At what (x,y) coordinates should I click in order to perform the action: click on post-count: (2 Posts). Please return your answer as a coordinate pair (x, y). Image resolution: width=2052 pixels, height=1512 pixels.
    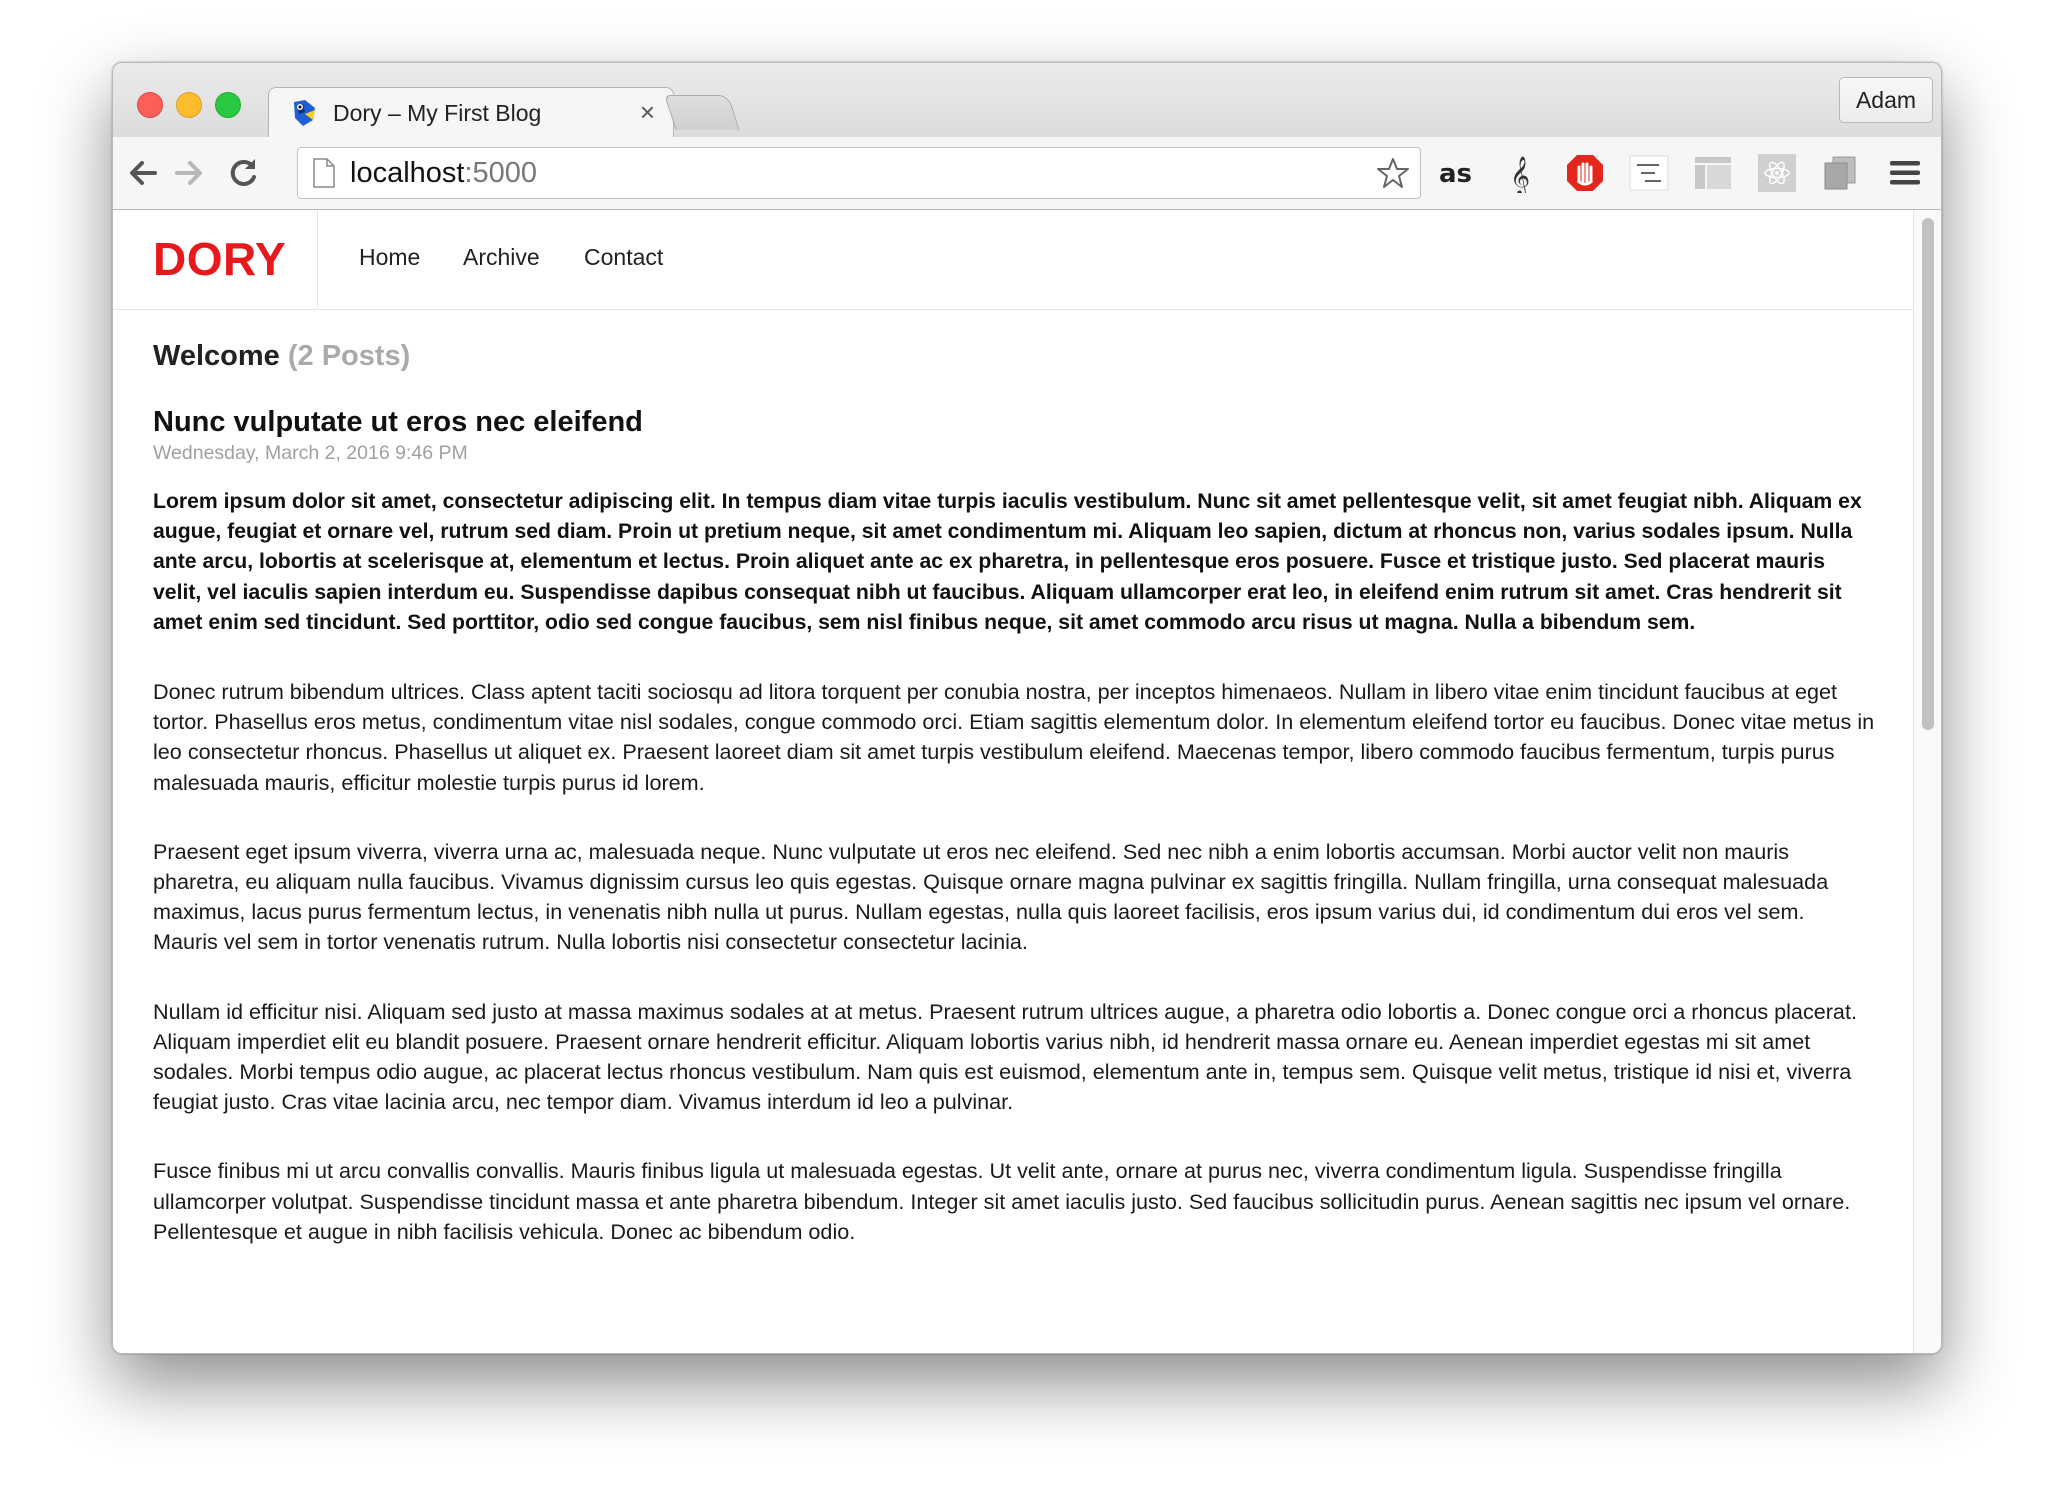
    Looking at the image, I should click on (349, 356).